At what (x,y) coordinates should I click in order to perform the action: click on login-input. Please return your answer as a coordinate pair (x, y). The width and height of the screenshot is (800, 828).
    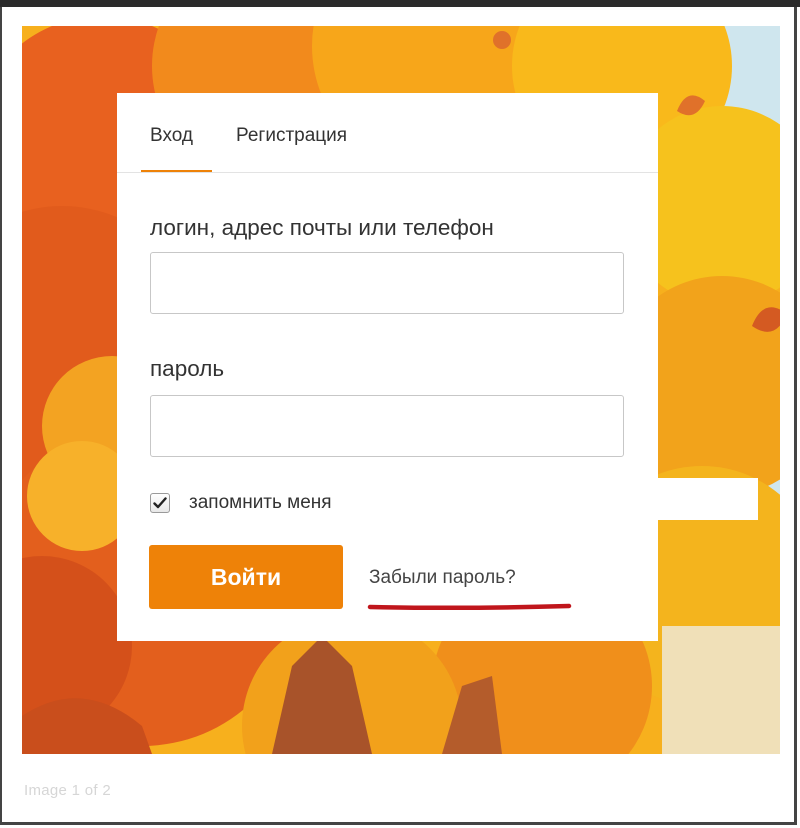
    Looking at the image, I should click on (387, 283).